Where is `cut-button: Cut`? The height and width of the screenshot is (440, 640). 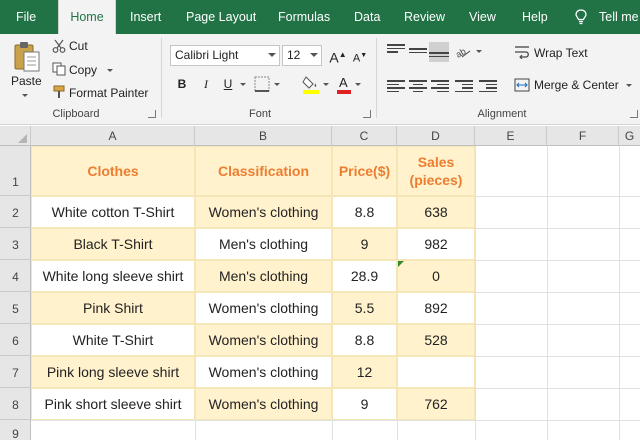 cut-button: Cut is located at coordinates (78, 46).